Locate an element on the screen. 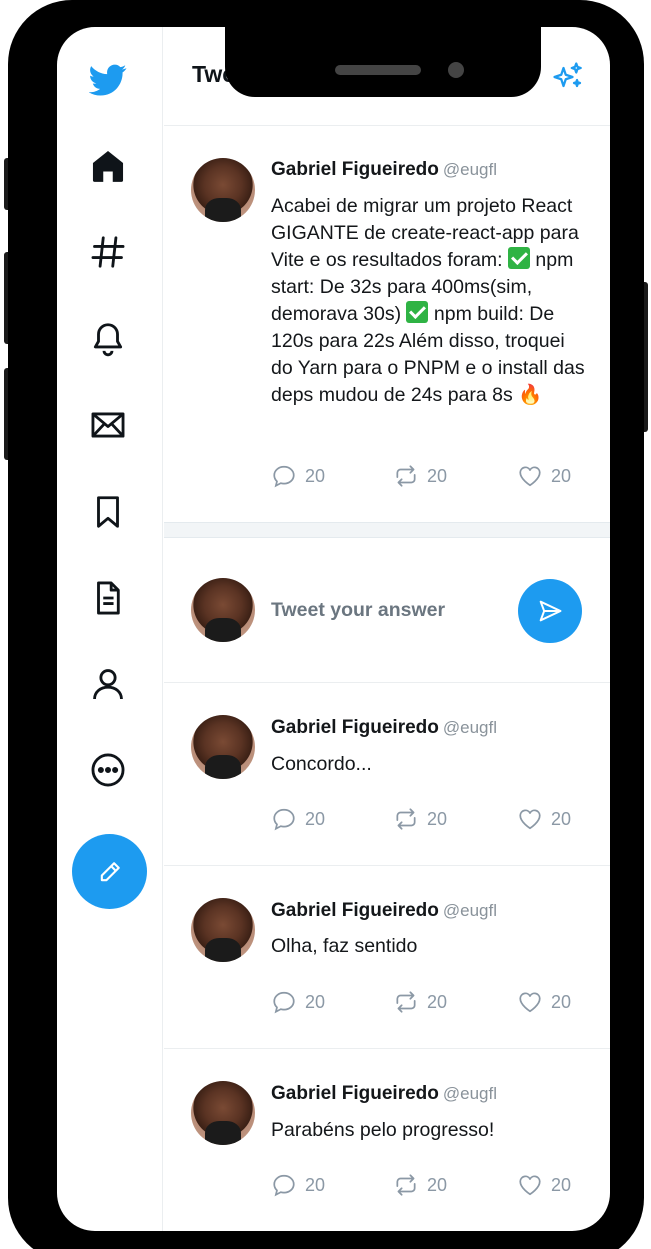 Image resolution: width=651 pixels, height=1249 pixels. compose-icon is located at coordinates (110, 871).